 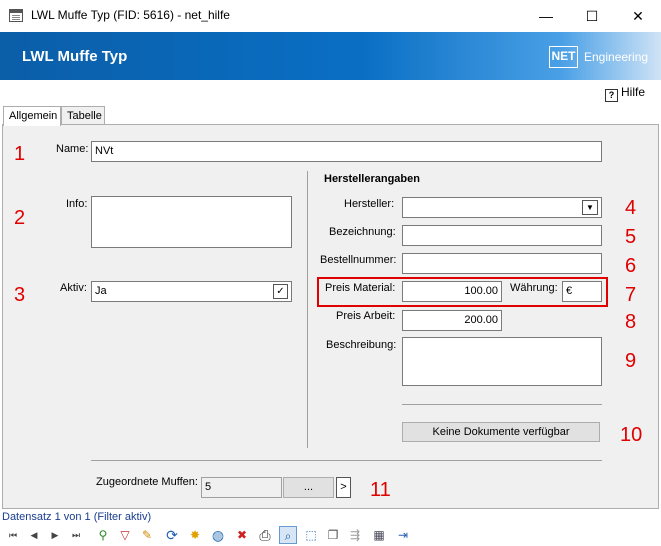 What do you see at coordinates (546, 16) in the screenshot?
I see `minimize-button: —` at bounding box center [546, 16].